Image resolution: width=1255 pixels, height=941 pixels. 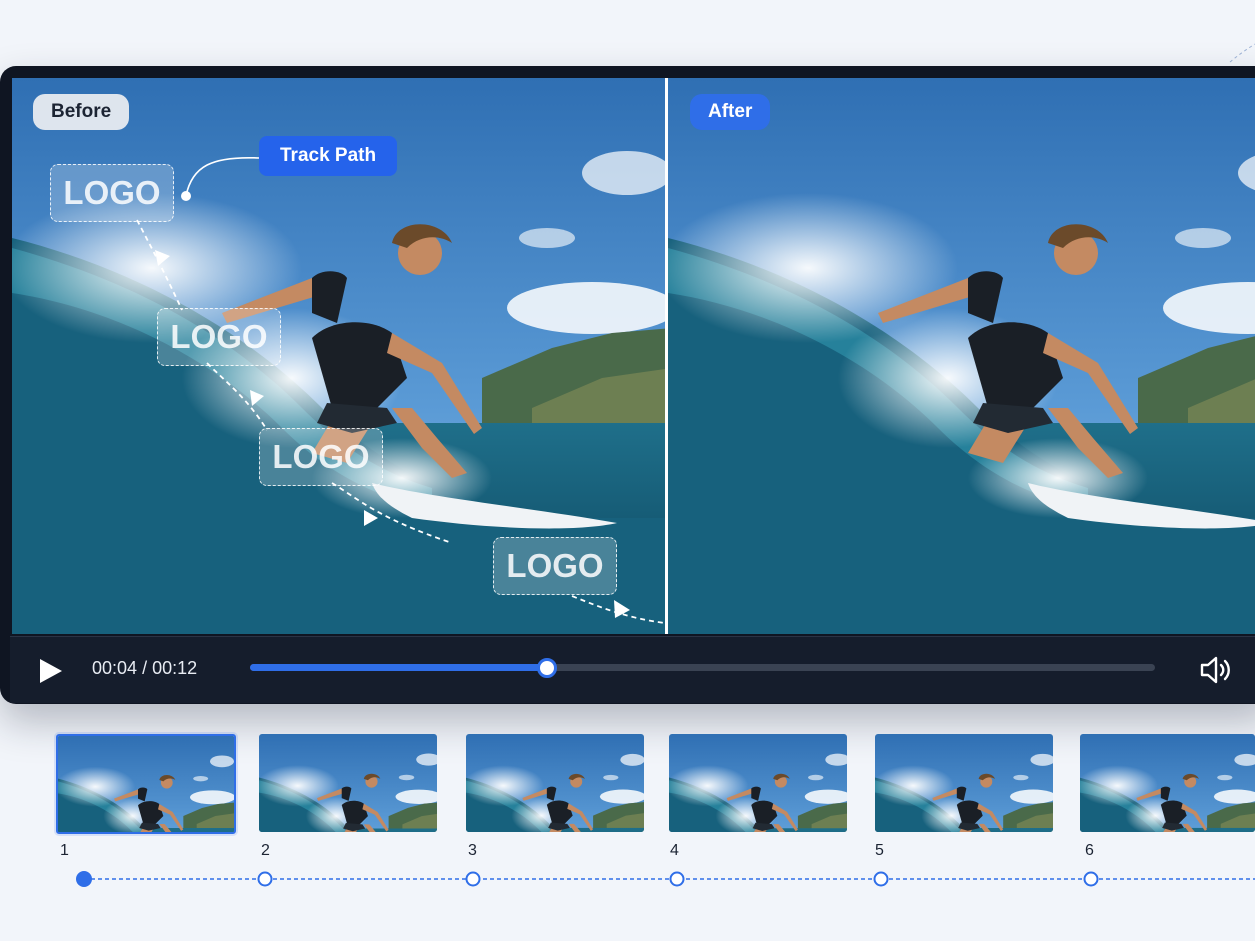 I want to click on player-controls: 00:04 / 00:12, so click(x=632, y=669).